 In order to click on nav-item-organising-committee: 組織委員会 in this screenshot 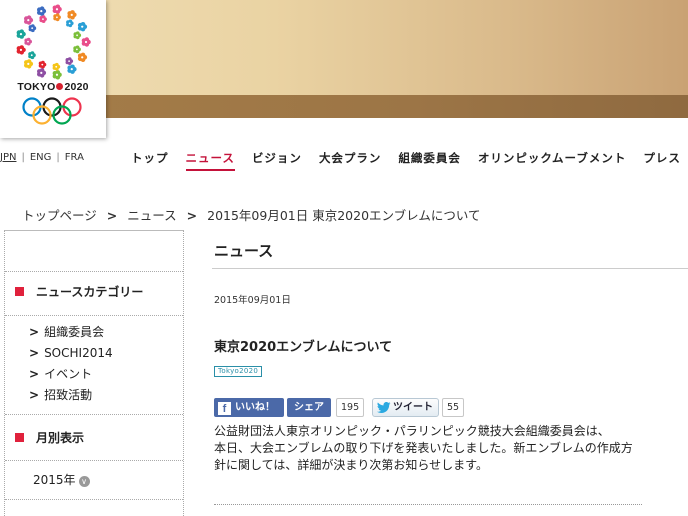, I will do `click(429, 159)`.